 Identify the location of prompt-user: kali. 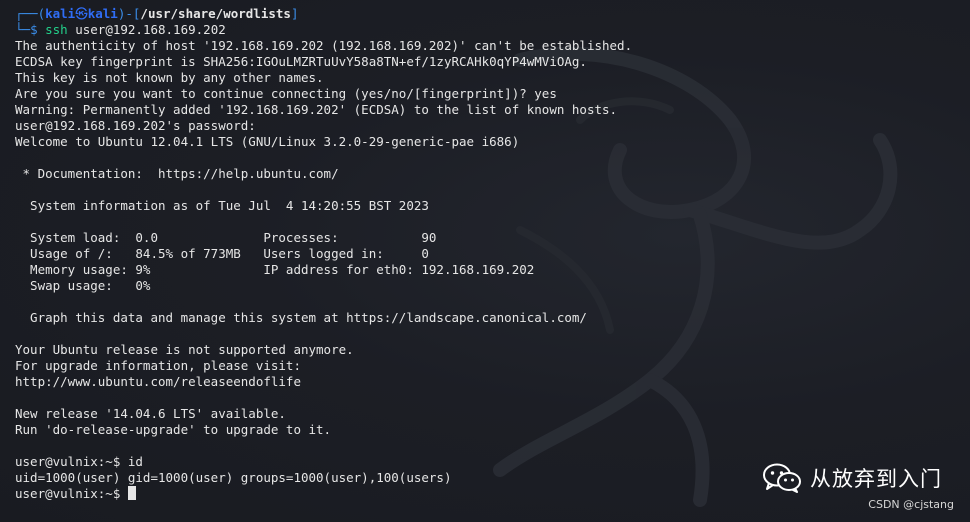
(60, 13).